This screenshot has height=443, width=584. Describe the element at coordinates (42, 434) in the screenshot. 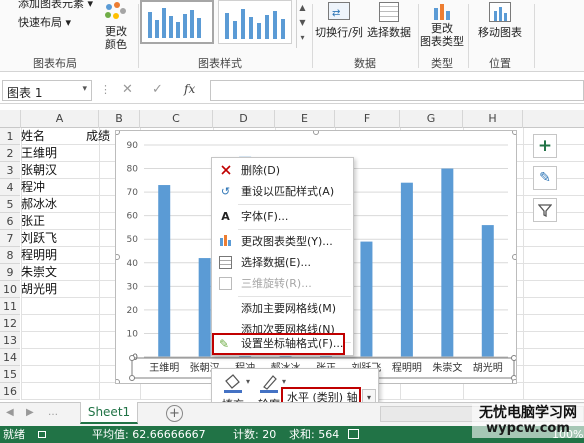

I see `macro-record-icon` at that location.